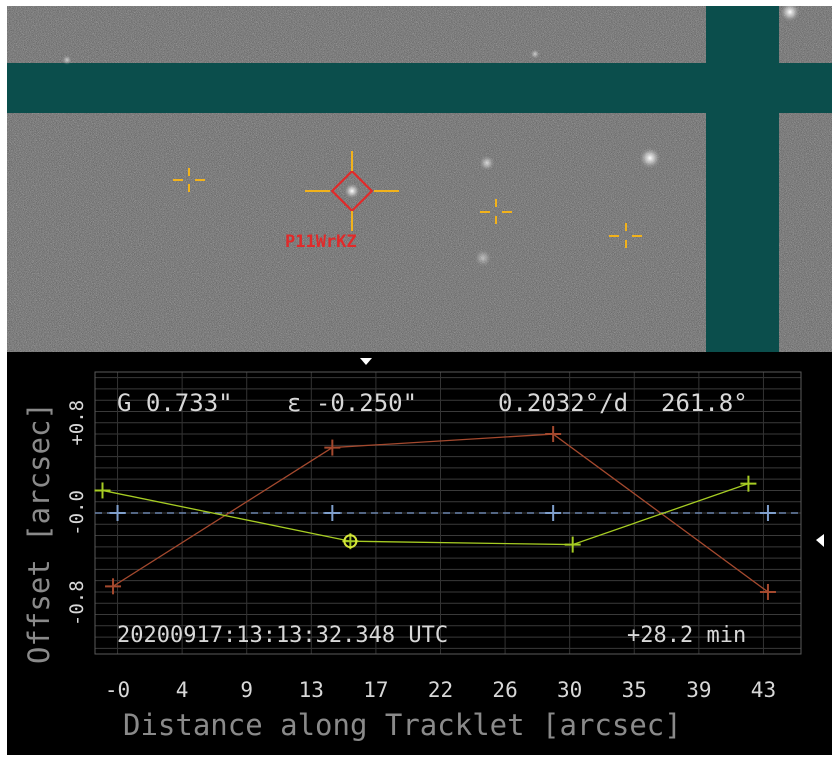 The image size is (832, 759). I want to click on angle-stat: 261.8°, so click(704, 403).